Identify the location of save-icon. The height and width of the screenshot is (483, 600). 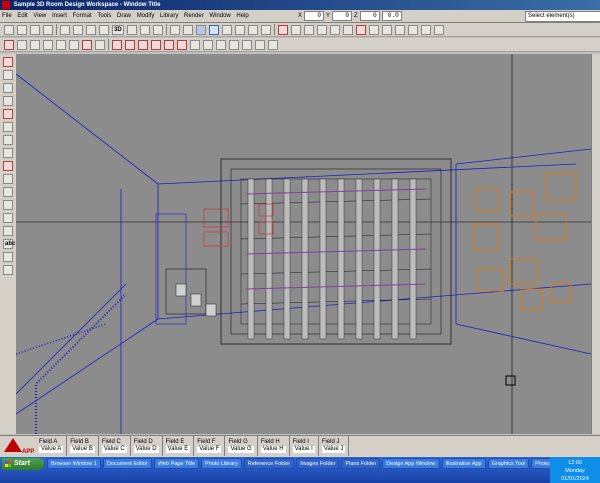
(35, 29).